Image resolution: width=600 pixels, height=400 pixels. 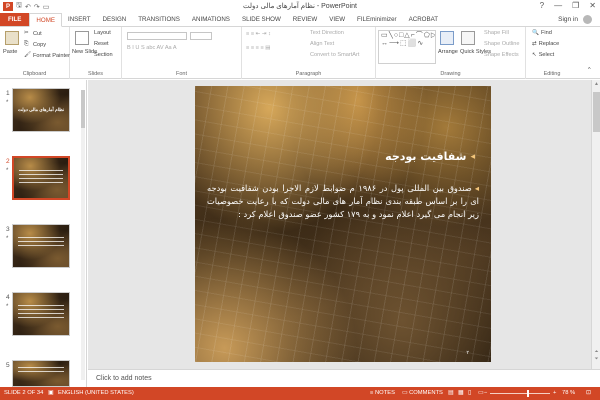 What do you see at coordinates (211, 19) in the screenshot?
I see `tab-animations: ANIMATIONS` at bounding box center [211, 19].